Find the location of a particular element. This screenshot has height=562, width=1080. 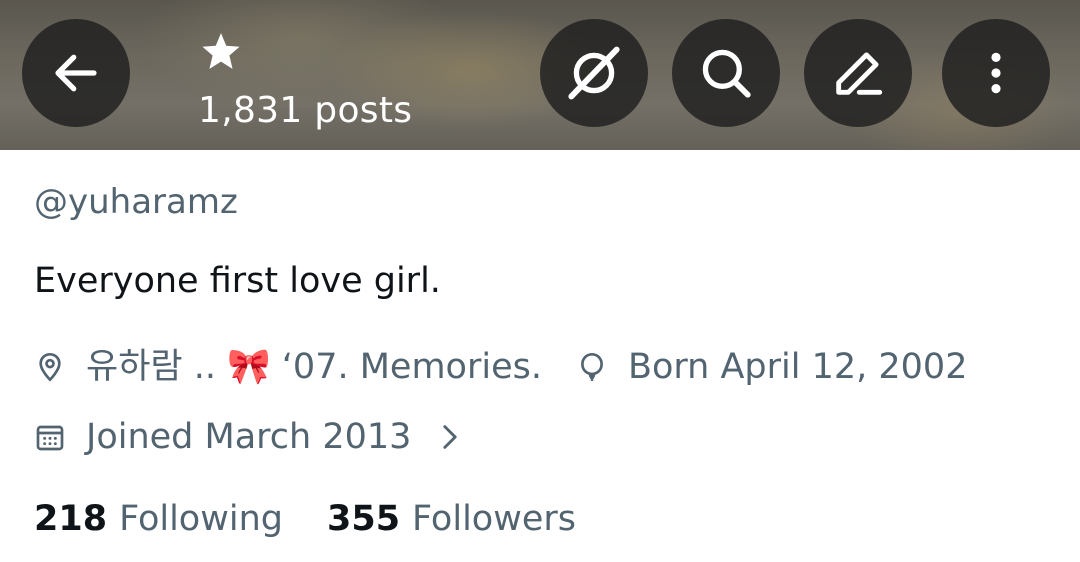

back-button is located at coordinates (76, 73).